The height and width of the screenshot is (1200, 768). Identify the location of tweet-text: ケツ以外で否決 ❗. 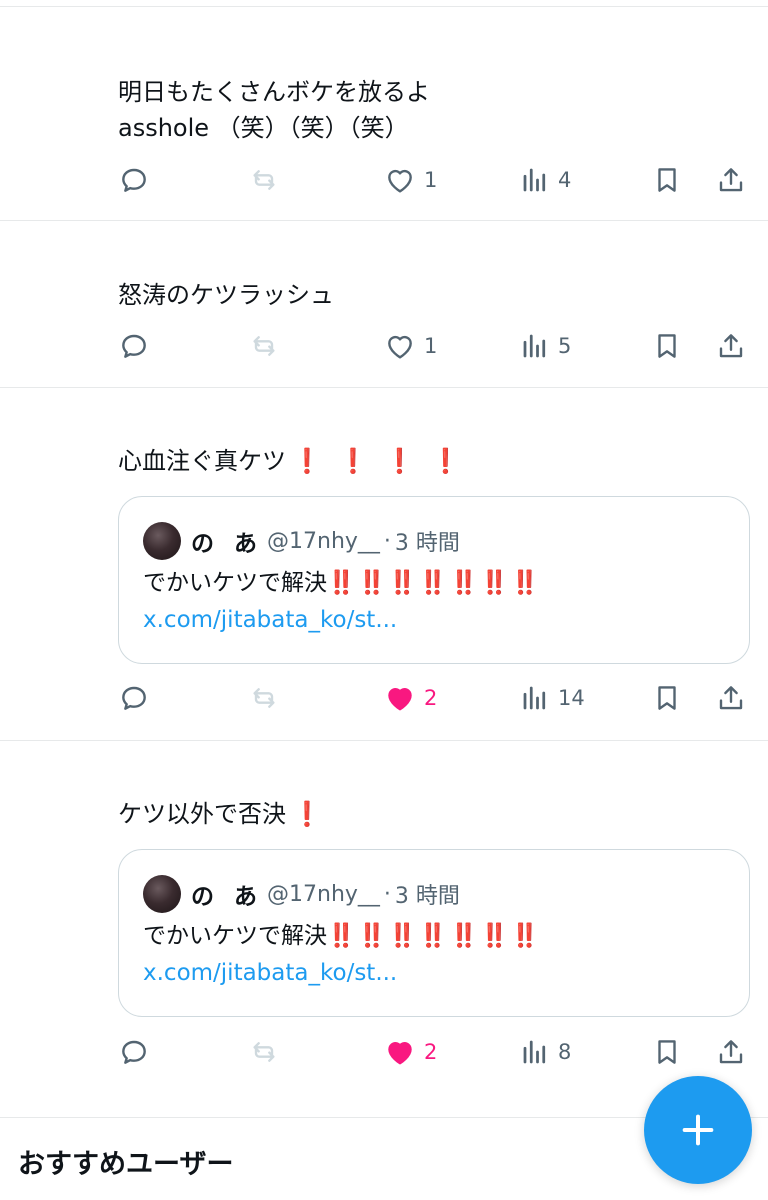
(222, 814).